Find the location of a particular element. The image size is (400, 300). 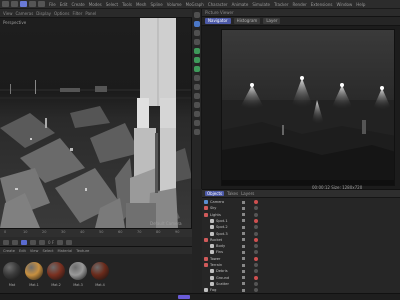

viewport-menu-panel: Panel is located at coordinates (90, 13).